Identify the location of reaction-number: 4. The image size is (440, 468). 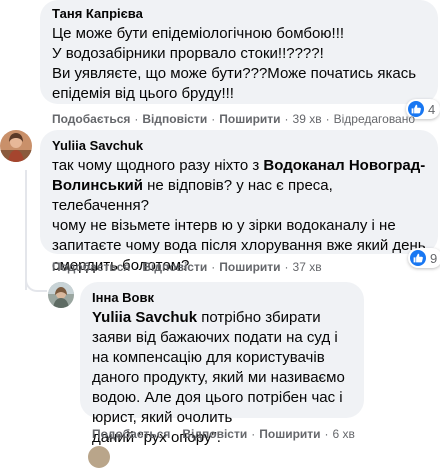
(432, 109).